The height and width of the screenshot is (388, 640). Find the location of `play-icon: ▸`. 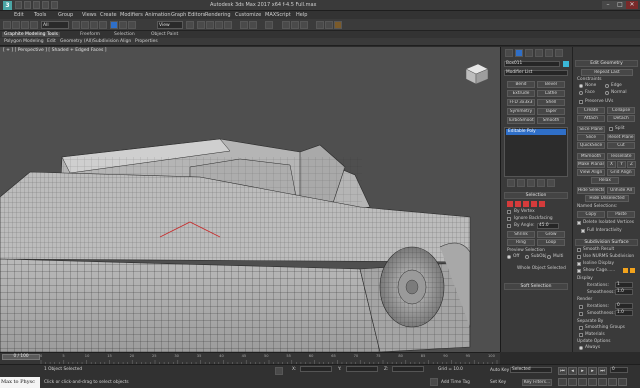

play-icon: ▸ is located at coordinates (582, 371).